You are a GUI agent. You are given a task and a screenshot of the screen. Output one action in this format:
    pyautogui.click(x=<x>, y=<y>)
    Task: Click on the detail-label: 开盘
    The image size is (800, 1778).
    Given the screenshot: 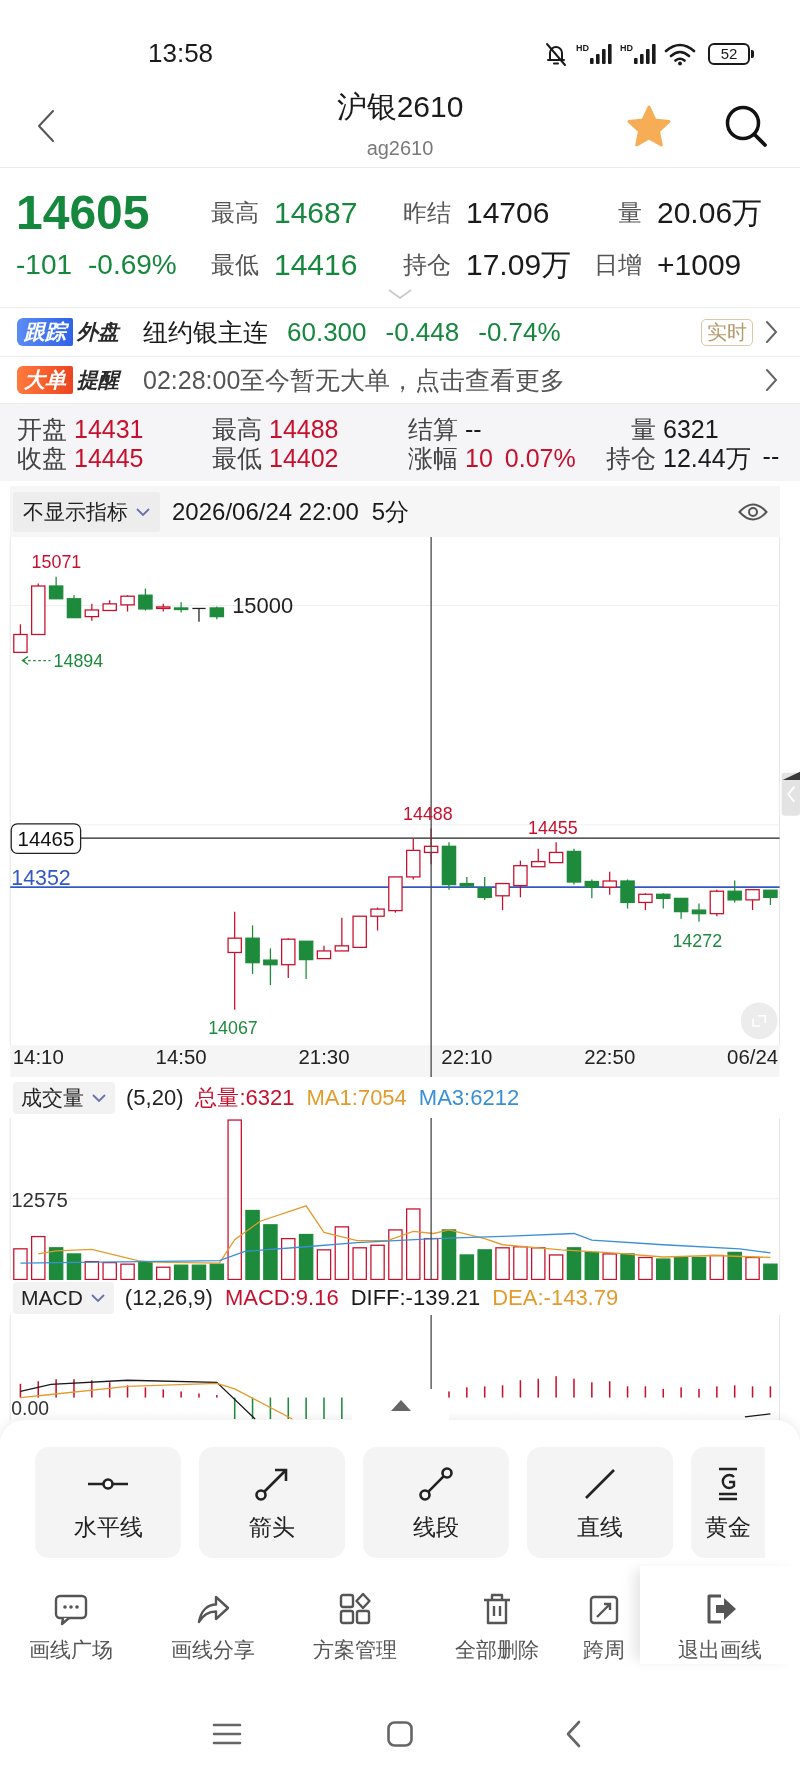 What is the action you would take?
    pyautogui.click(x=42, y=429)
    